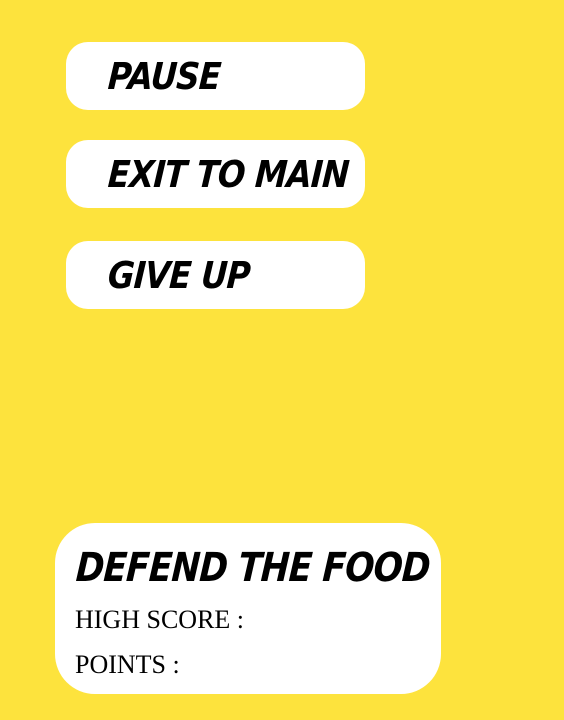 The image size is (564, 720). I want to click on points-label: POINTS :, so click(127, 664).